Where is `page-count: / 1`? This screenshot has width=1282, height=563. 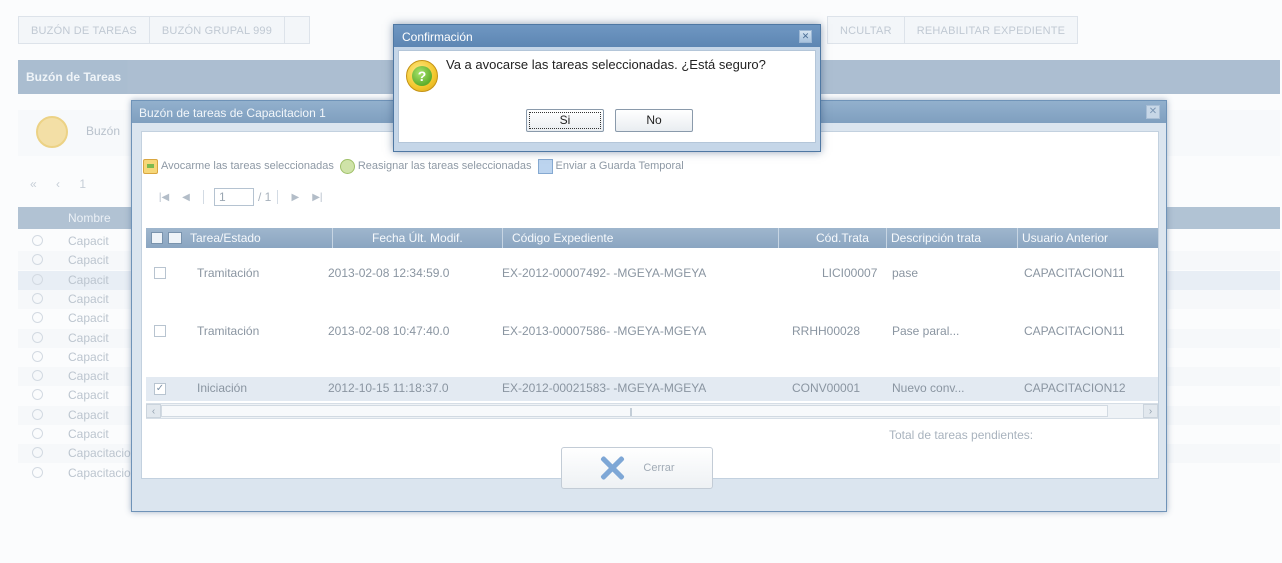
page-count: / 1 is located at coordinates (265, 197).